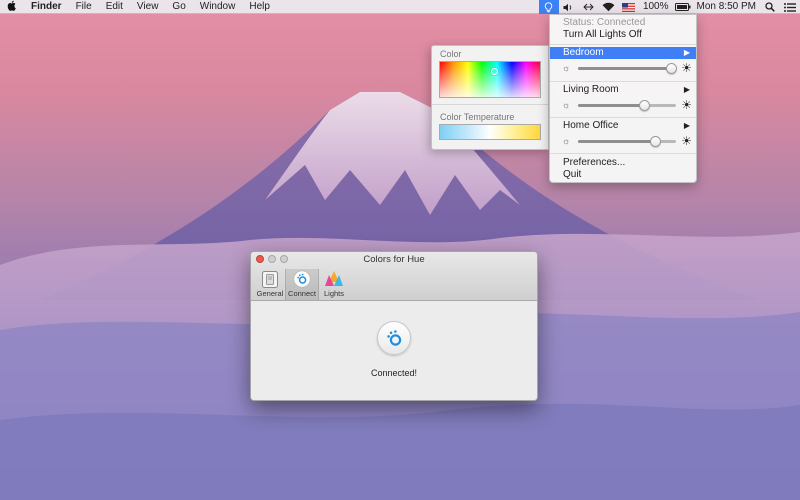 This screenshot has width=800, height=500. I want to click on connect-icon, so click(302, 279).